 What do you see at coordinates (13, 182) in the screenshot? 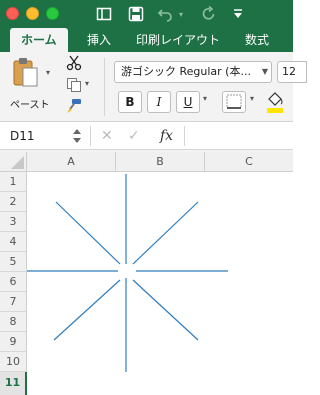
I see `row-header-1: 1` at bounding box center [13, 182].